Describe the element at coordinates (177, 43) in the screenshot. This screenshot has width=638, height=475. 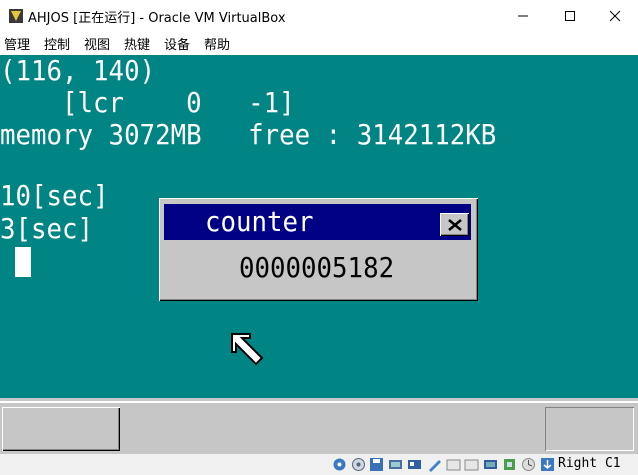
I see `menu-item-devices: 设备` at that location.